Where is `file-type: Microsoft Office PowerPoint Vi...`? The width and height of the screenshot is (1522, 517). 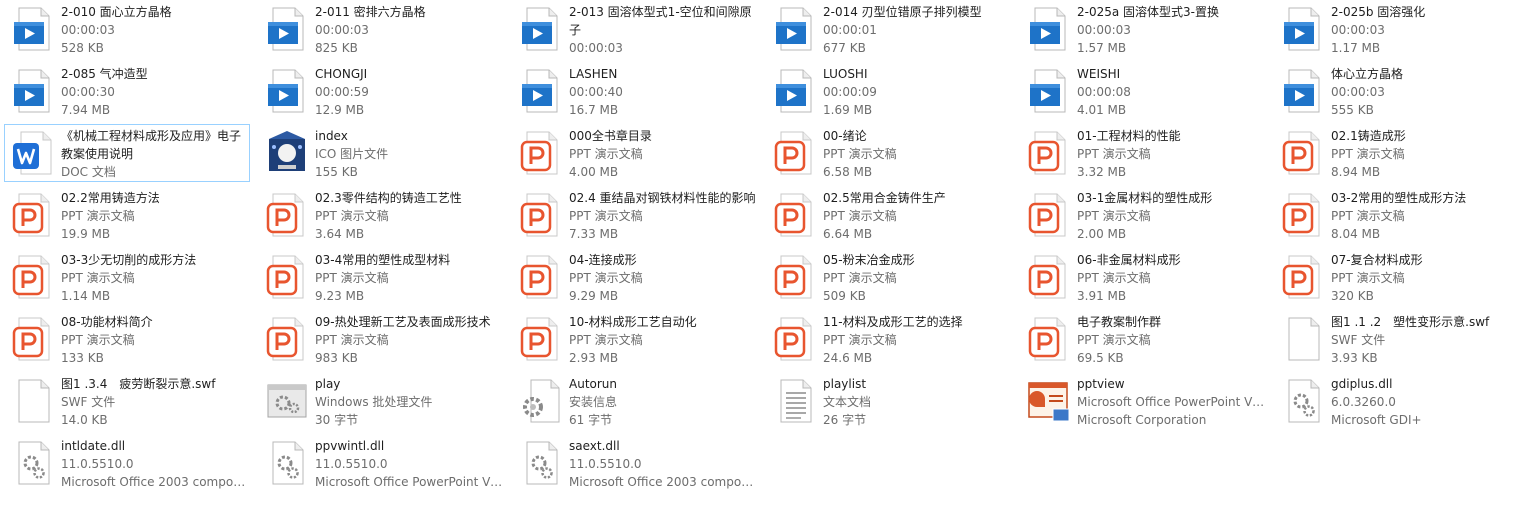
file-type: Microsoft Office PowerPoint Vi... is located at coordinates (1171, 402).